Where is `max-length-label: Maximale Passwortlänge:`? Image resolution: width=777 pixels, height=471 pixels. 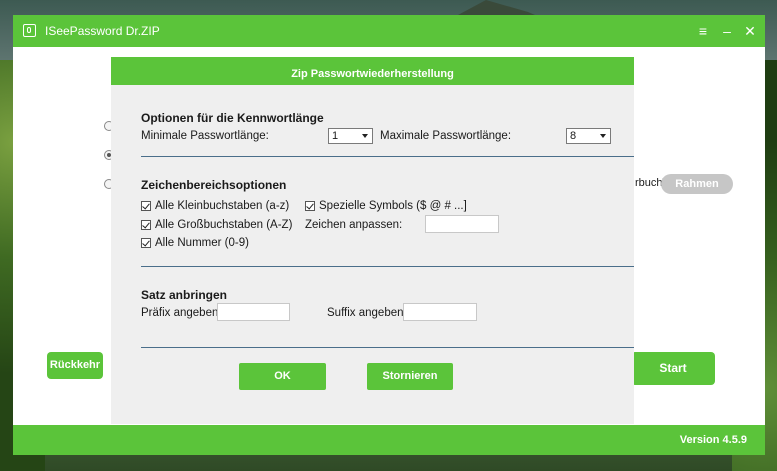 max-length-label: Maximale Passwortlänge: is located at coordinates (446, 136).